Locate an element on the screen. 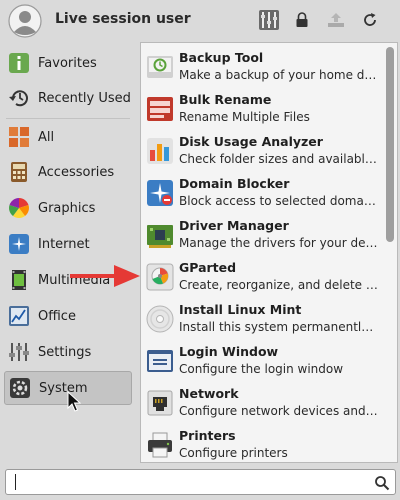 This screenshot has width=400, height=500. settings-icon is located at coordinates (19, 352).